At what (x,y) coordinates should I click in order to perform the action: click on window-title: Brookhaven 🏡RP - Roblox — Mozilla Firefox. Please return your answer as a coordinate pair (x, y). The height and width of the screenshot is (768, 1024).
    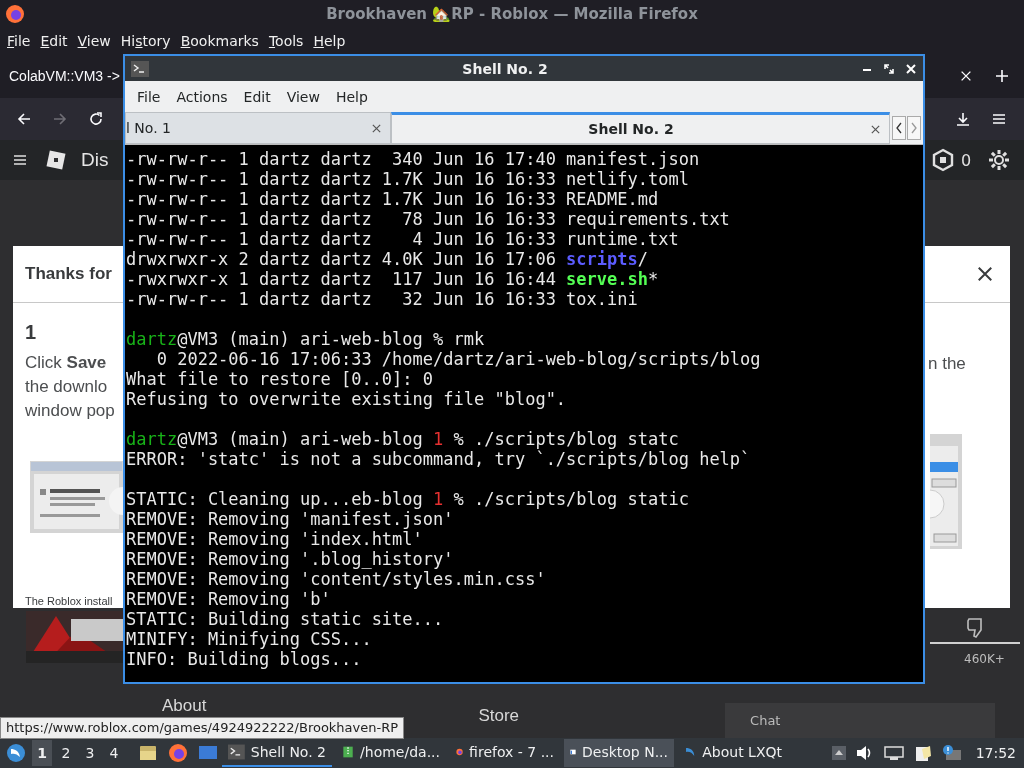
    Looking at the image, I should click on (512, 14).